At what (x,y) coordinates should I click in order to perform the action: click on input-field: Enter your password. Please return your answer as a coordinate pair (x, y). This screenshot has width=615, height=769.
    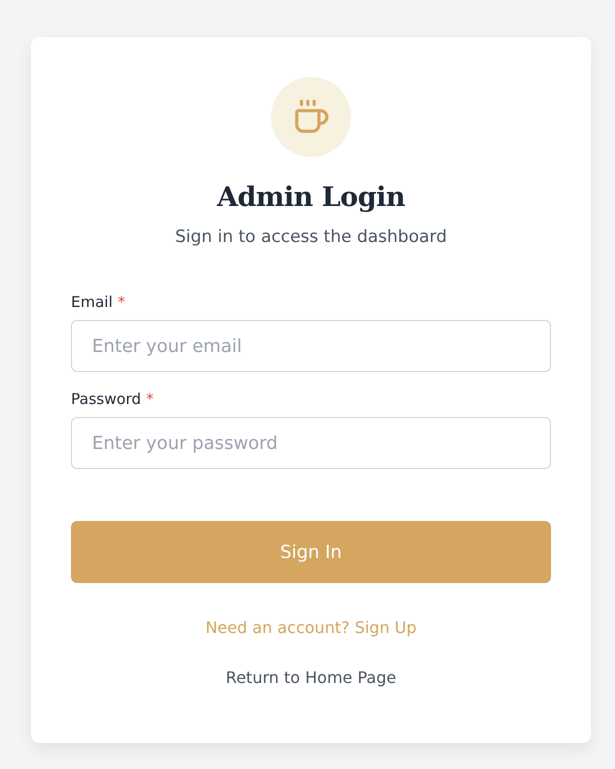
    Looking at the image, I should click on (311, 443).